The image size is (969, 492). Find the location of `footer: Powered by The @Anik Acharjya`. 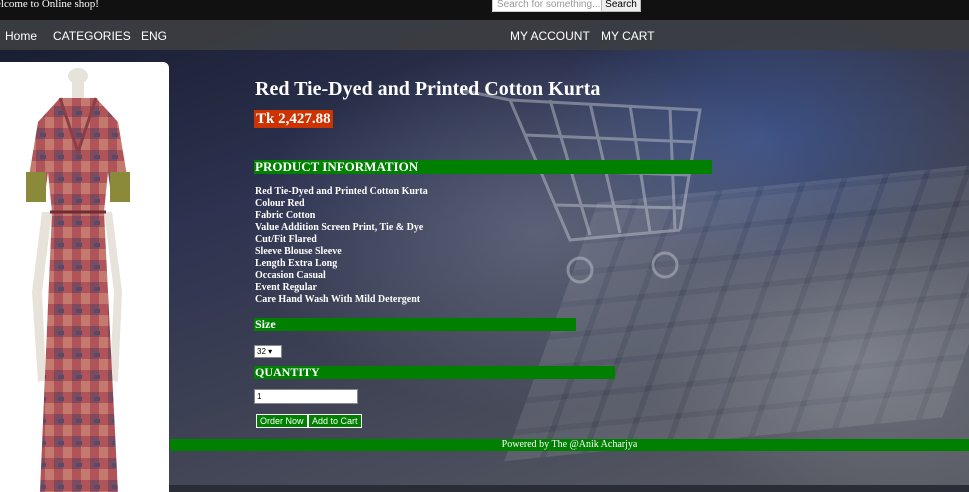

footer: Powered by The @Anik Acharjya is located at coordinates (569, 445).